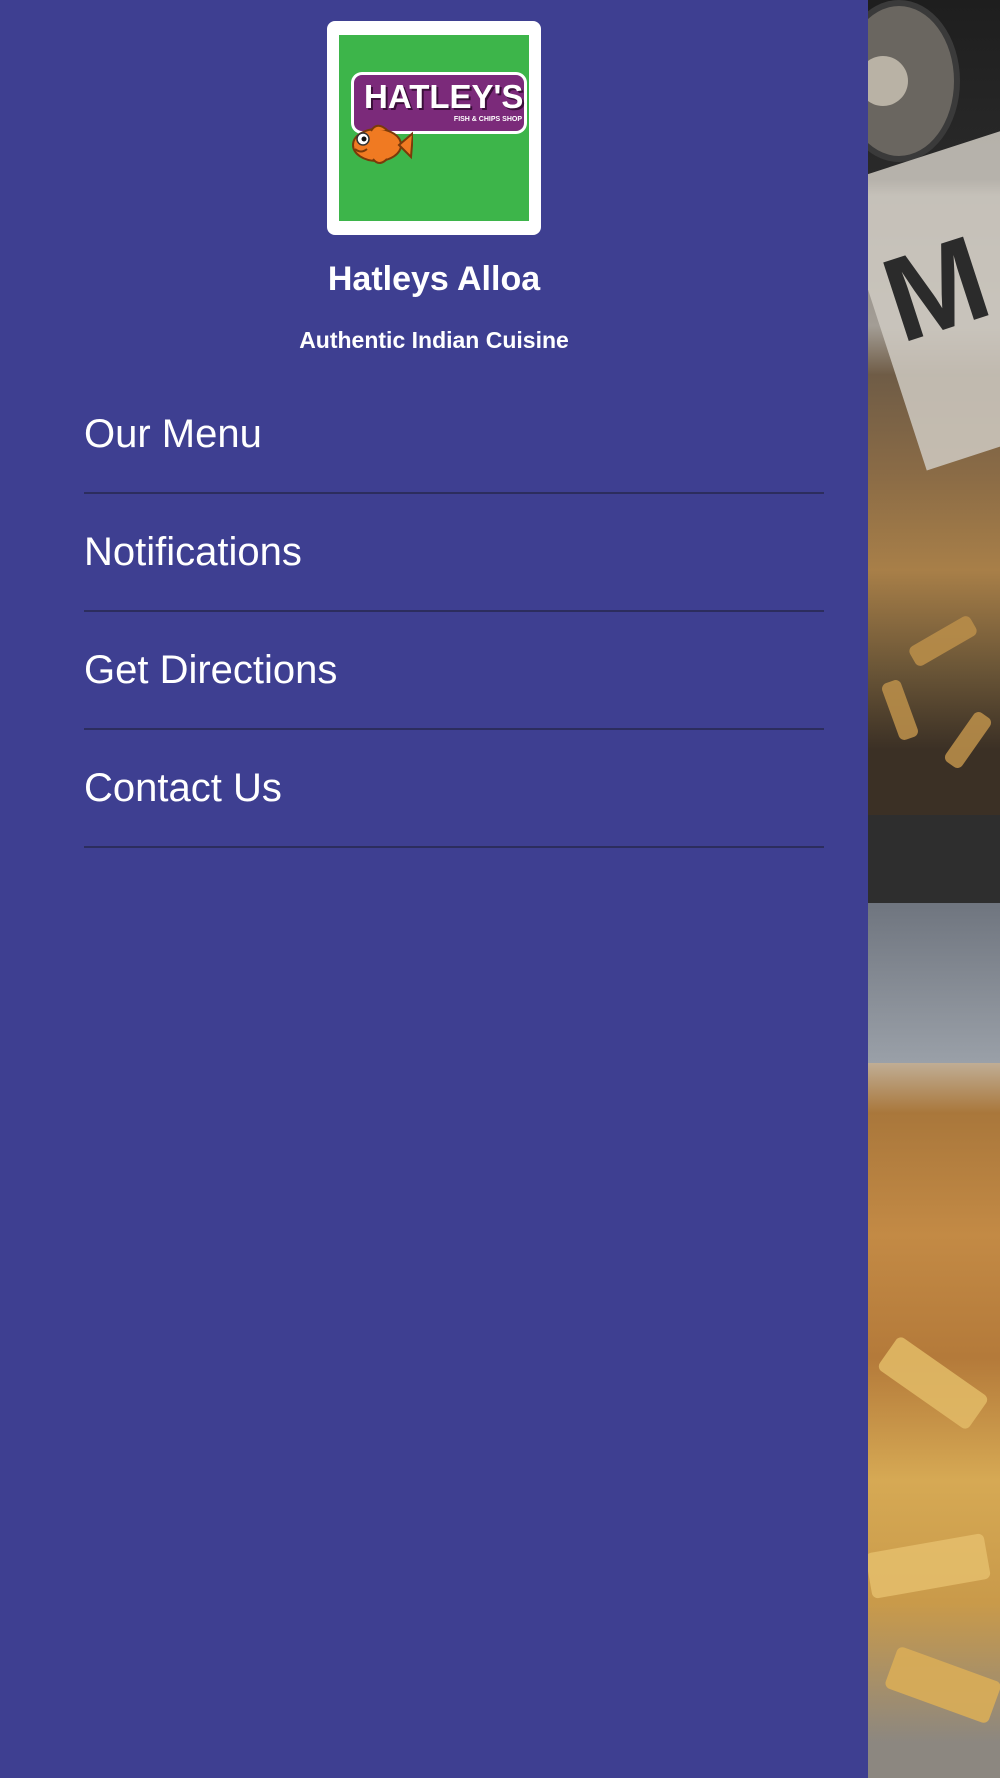  What do you see at coordinates (454, 671) in the screenshot?
I see `menu-item-get-directions: Get Directions` at bounding box center [454, 671].